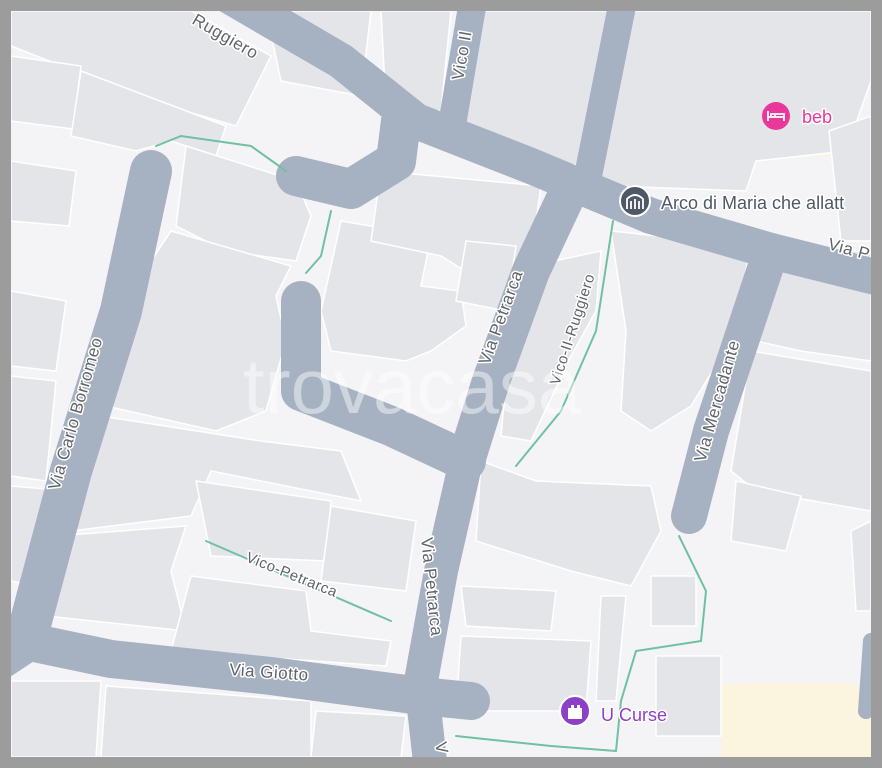  What do you see at coordinates (752, 203) in the screenshot?
I see `poi-label-arco-di-maria: Arco di Maria che allatt` at bounding box center [752, 203].